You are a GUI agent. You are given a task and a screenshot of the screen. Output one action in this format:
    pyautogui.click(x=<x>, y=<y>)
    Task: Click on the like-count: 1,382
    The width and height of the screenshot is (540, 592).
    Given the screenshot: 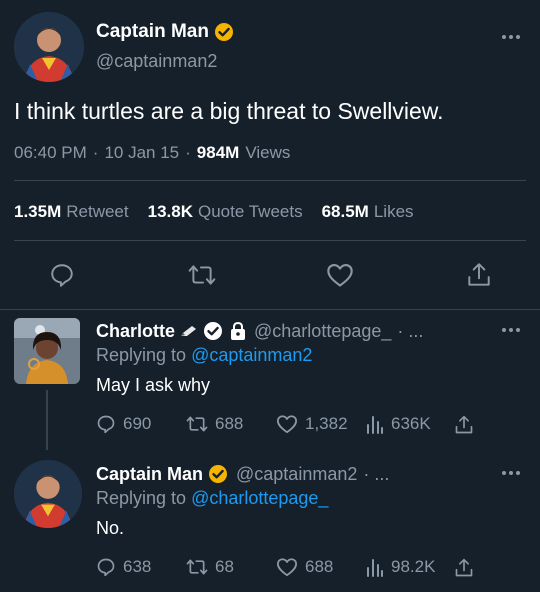 What is the action you would take?
    pyautogui.click(x=326, y=423)
    